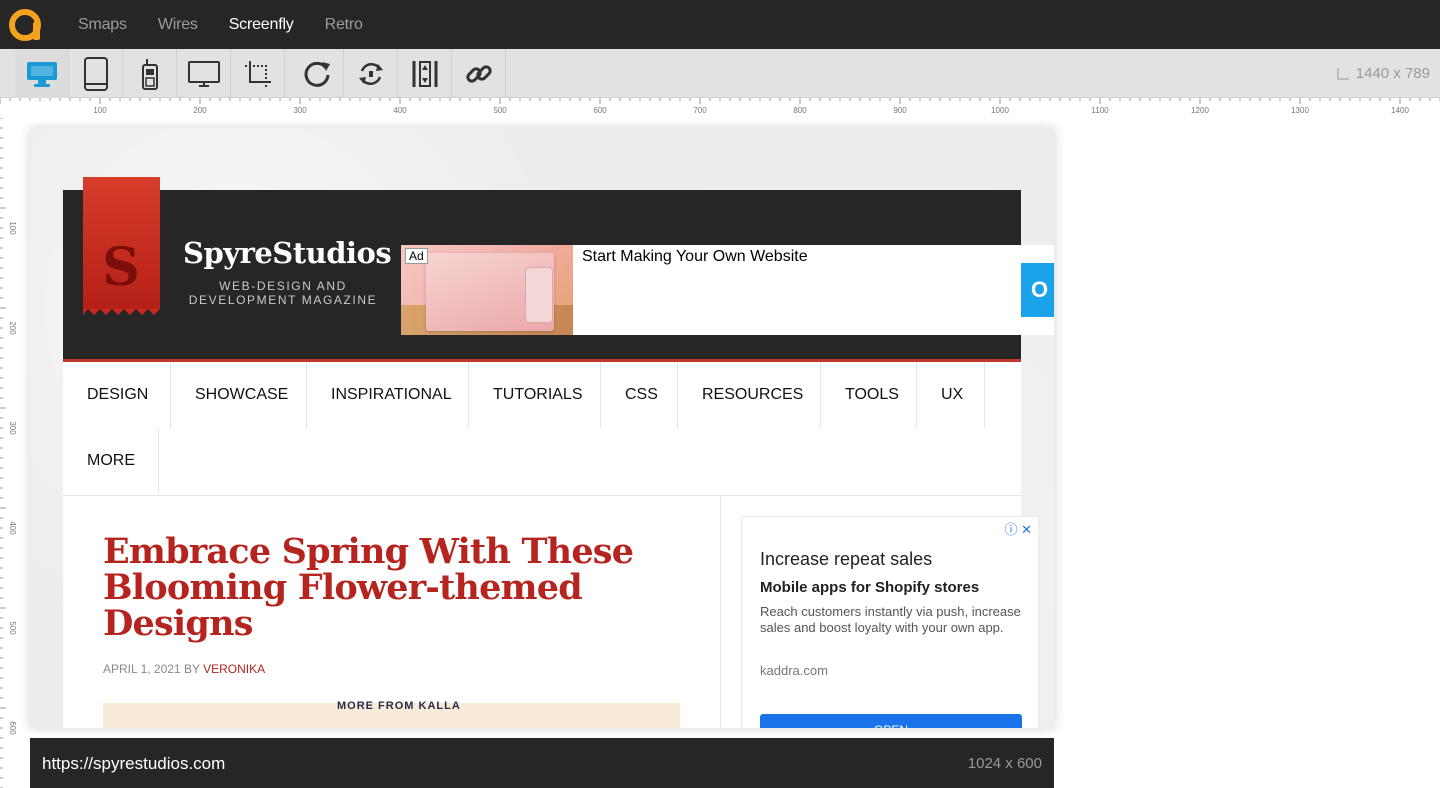 The width and height of the screenshot is (1440, 788). Describe the element at coordinates (869, 395) in the screenshot. I see `nav-tools: TOOLS` at that location.